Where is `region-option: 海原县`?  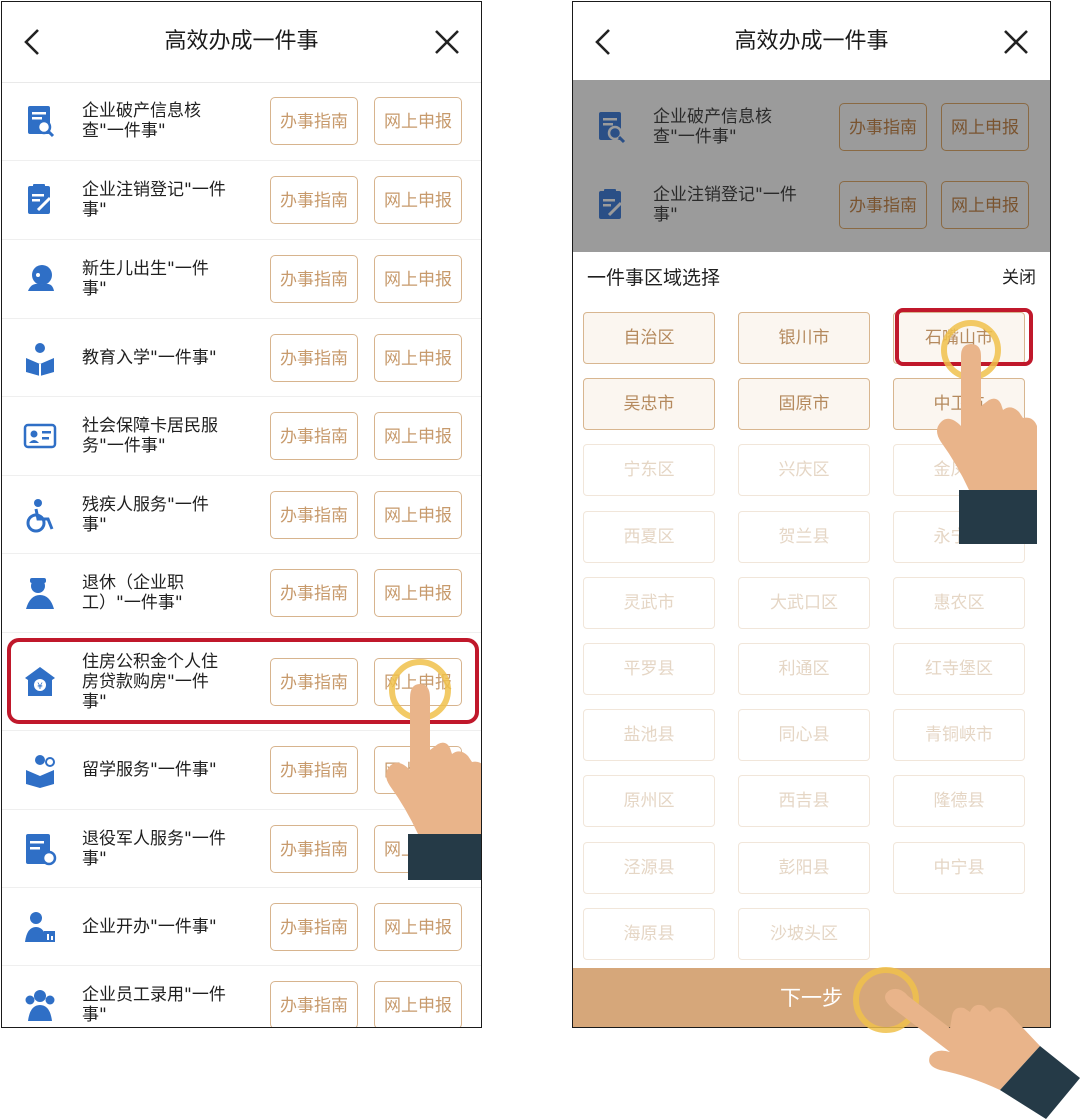 region-option: 海原县 is located at coordinates (649, 933).